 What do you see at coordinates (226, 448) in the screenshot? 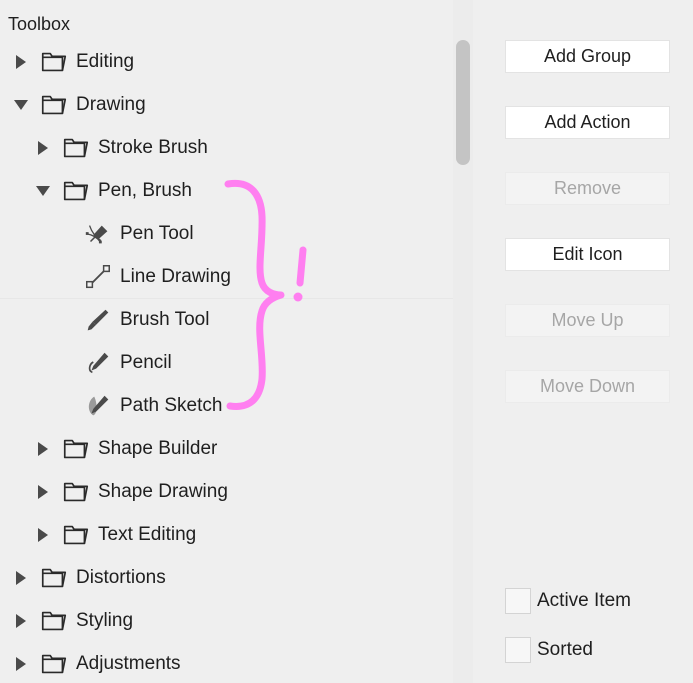
I see `tree-item-shape-builder: Shape Builder` at bounding box center [226, 448].